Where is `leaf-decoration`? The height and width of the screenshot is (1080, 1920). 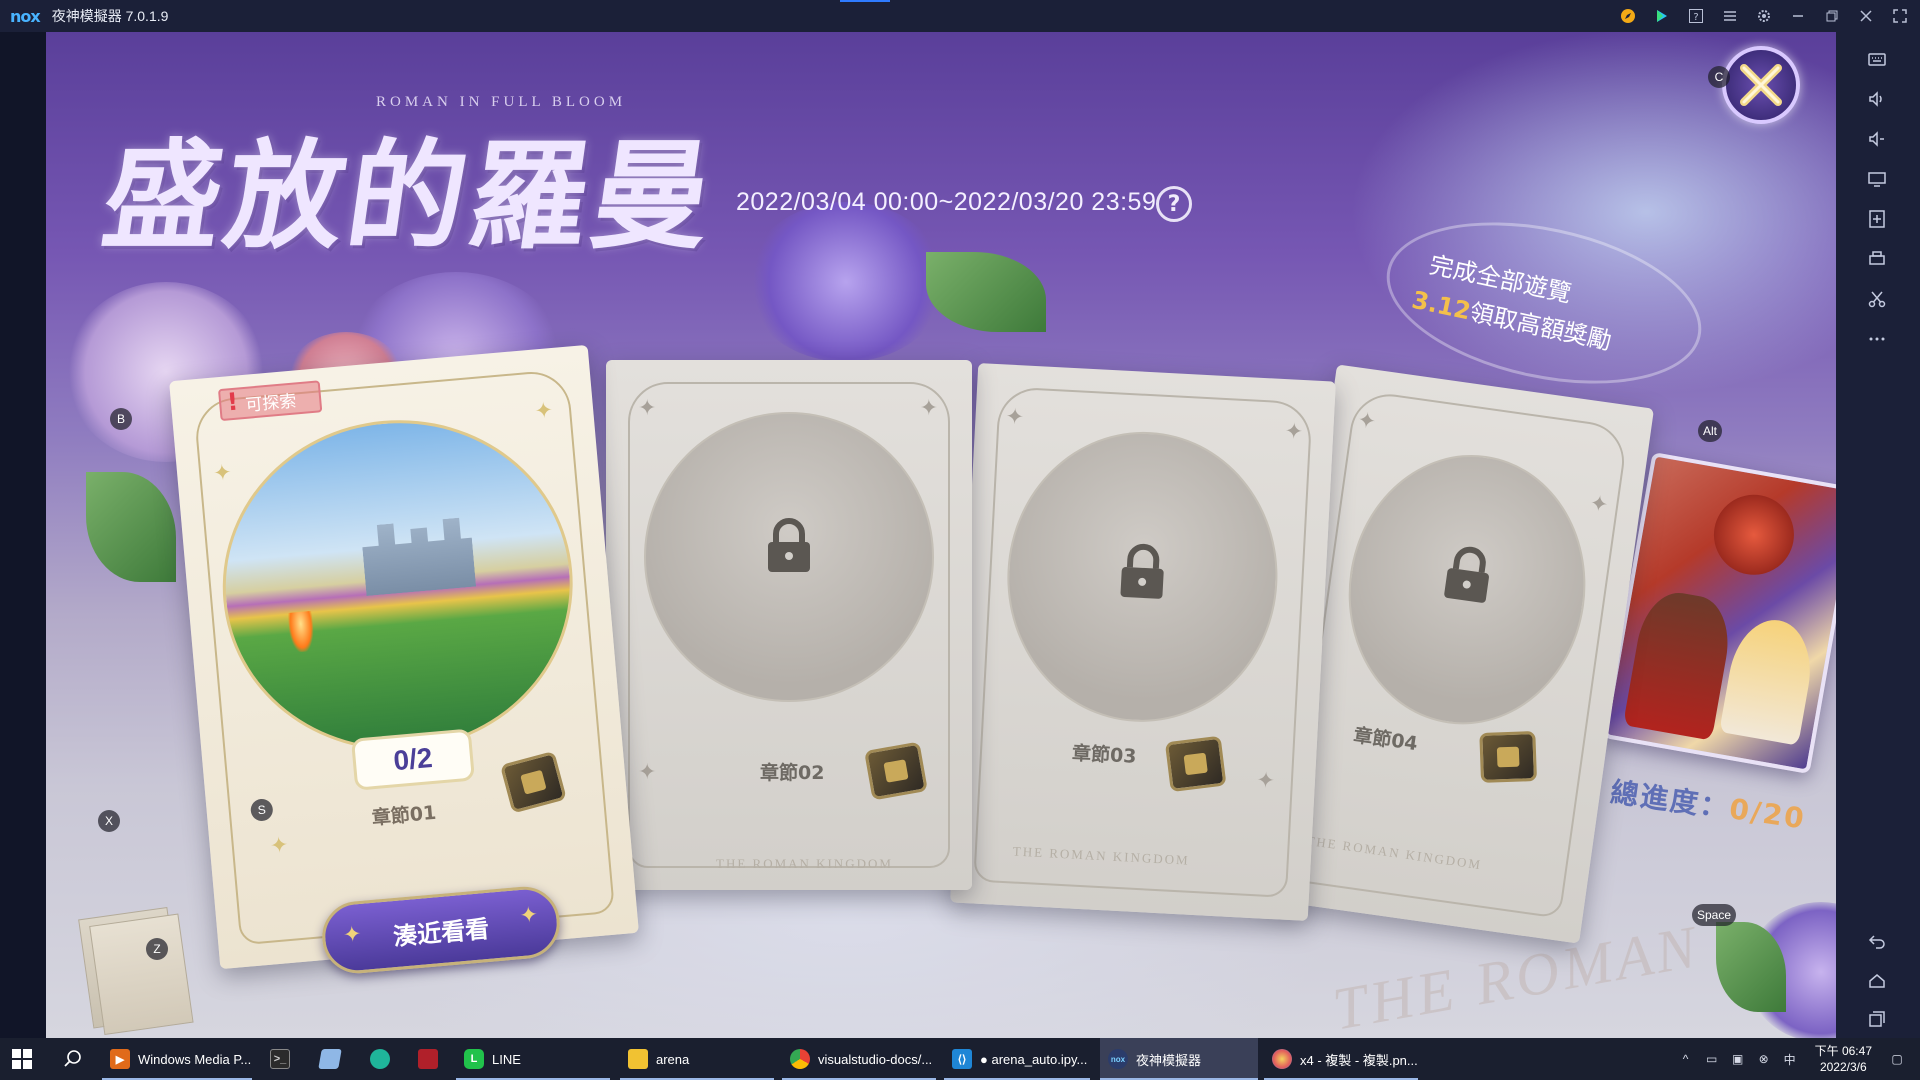
leaf-decoration is located at coordinates (986, 292).